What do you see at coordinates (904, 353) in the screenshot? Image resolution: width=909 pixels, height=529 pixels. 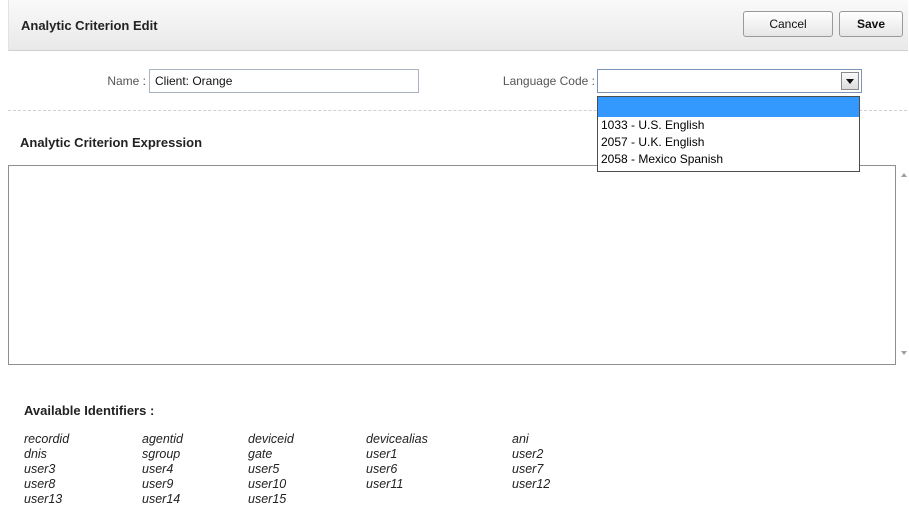 I see `scroll-down-arrow-icon` at bounding box center [904, 353].